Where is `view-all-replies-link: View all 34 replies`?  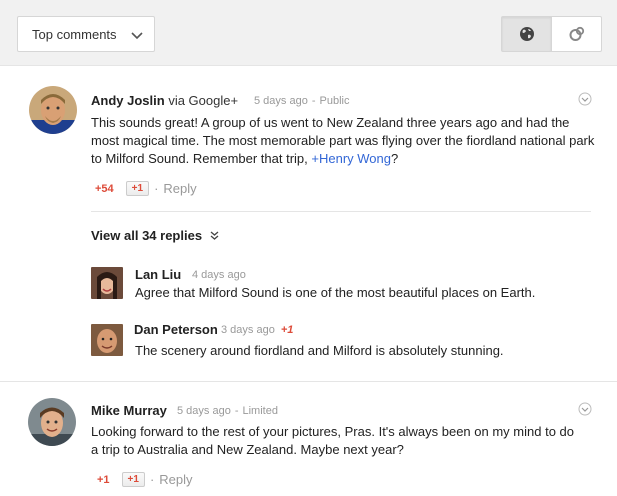 view-all-replies-link: View all 34 replies is located at coordinates (155, 235).